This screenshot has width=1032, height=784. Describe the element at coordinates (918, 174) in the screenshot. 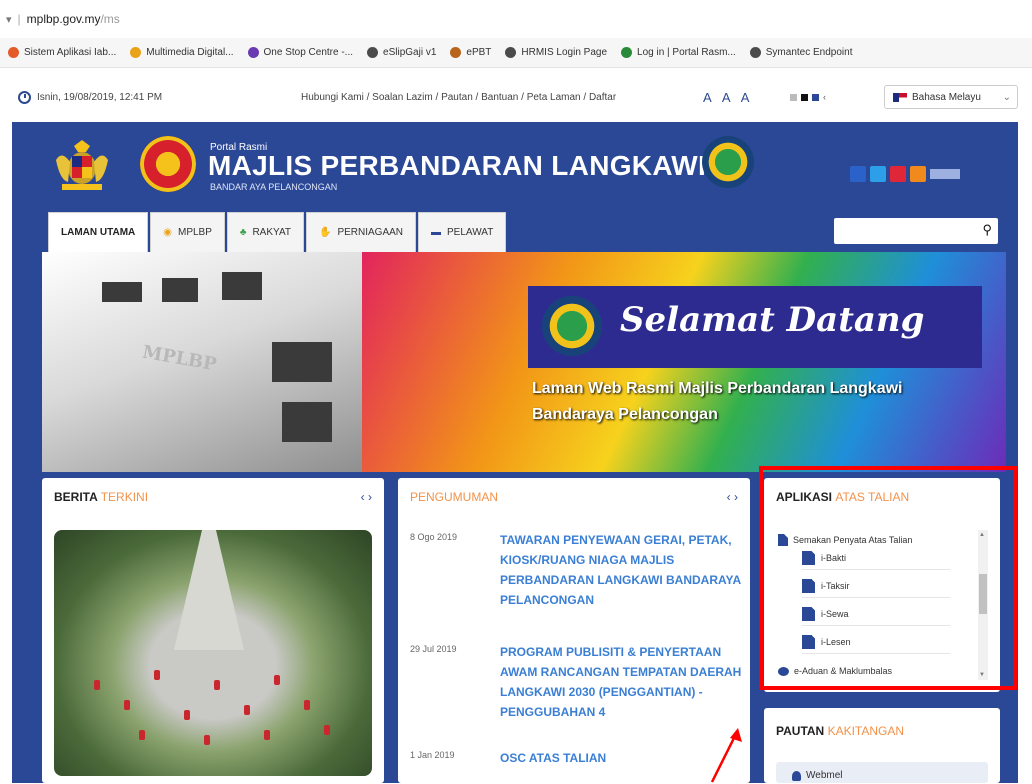

I see `rss-icon` at that location.